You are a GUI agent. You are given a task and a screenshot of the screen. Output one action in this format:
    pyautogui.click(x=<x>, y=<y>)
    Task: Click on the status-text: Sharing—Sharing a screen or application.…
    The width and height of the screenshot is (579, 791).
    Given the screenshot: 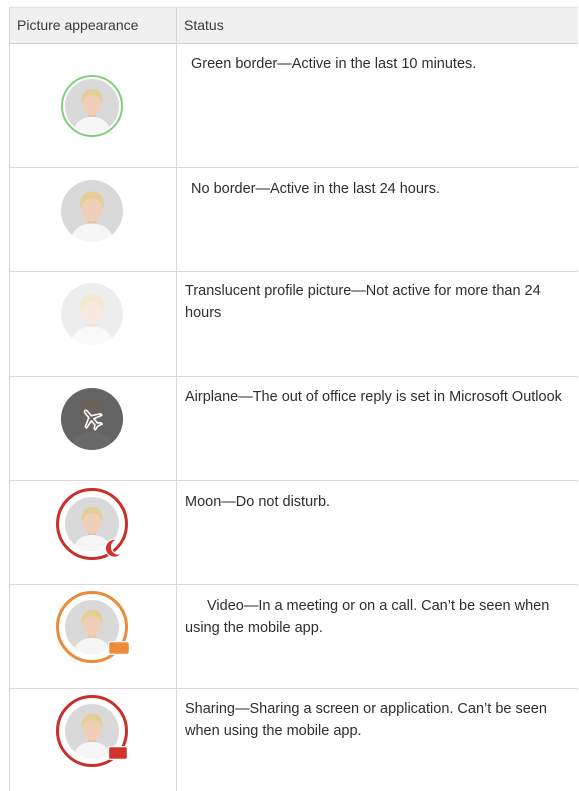 What is the action you would take?
    pyautogui.click(x=366, y=720)
    